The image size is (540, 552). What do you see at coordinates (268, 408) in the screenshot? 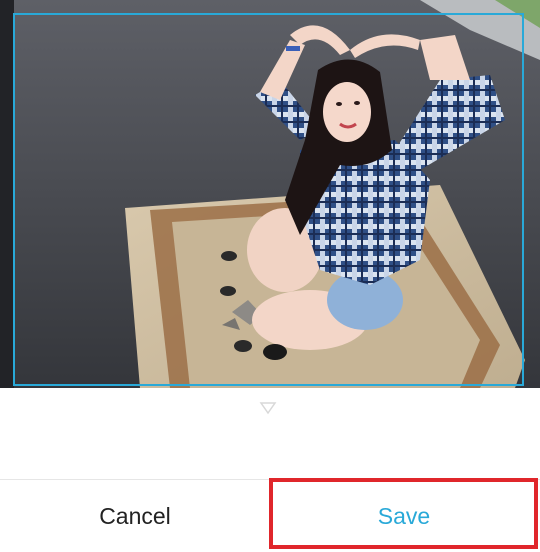
I see `triangle-down-icon` at bounding box center [268, 408].